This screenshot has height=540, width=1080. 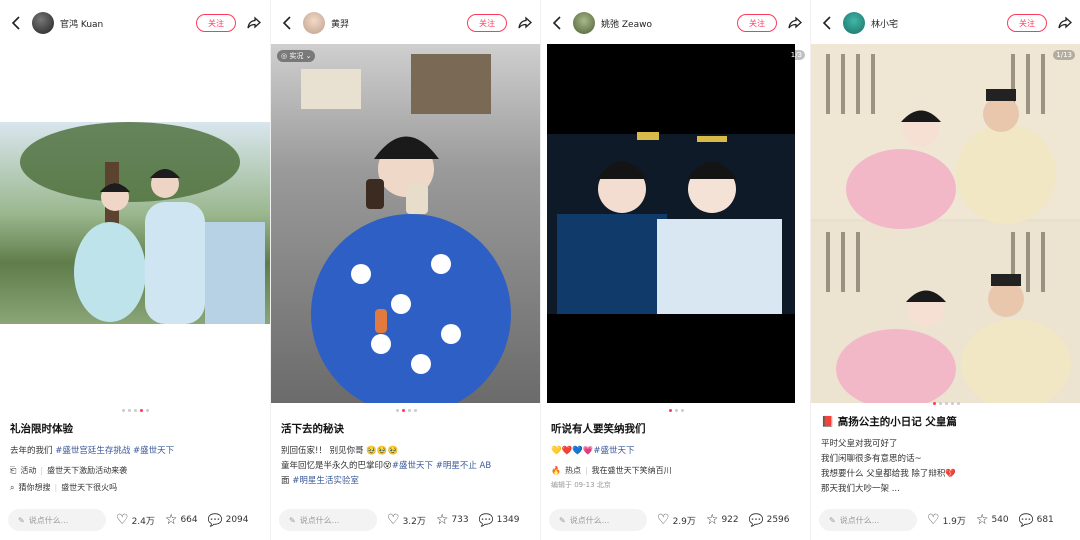 What do you see at coordinates (12, 487) in the screenshot?
I see `search-icon: ⌕` at bounding box center [12, 487].